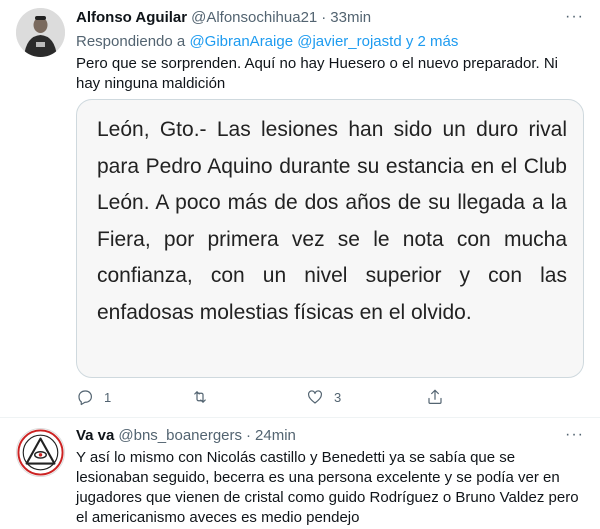  What do you see at coordinates (133, 397) in the screenshot?
I see `reply-button: 1` at bounding box center [133, 397].